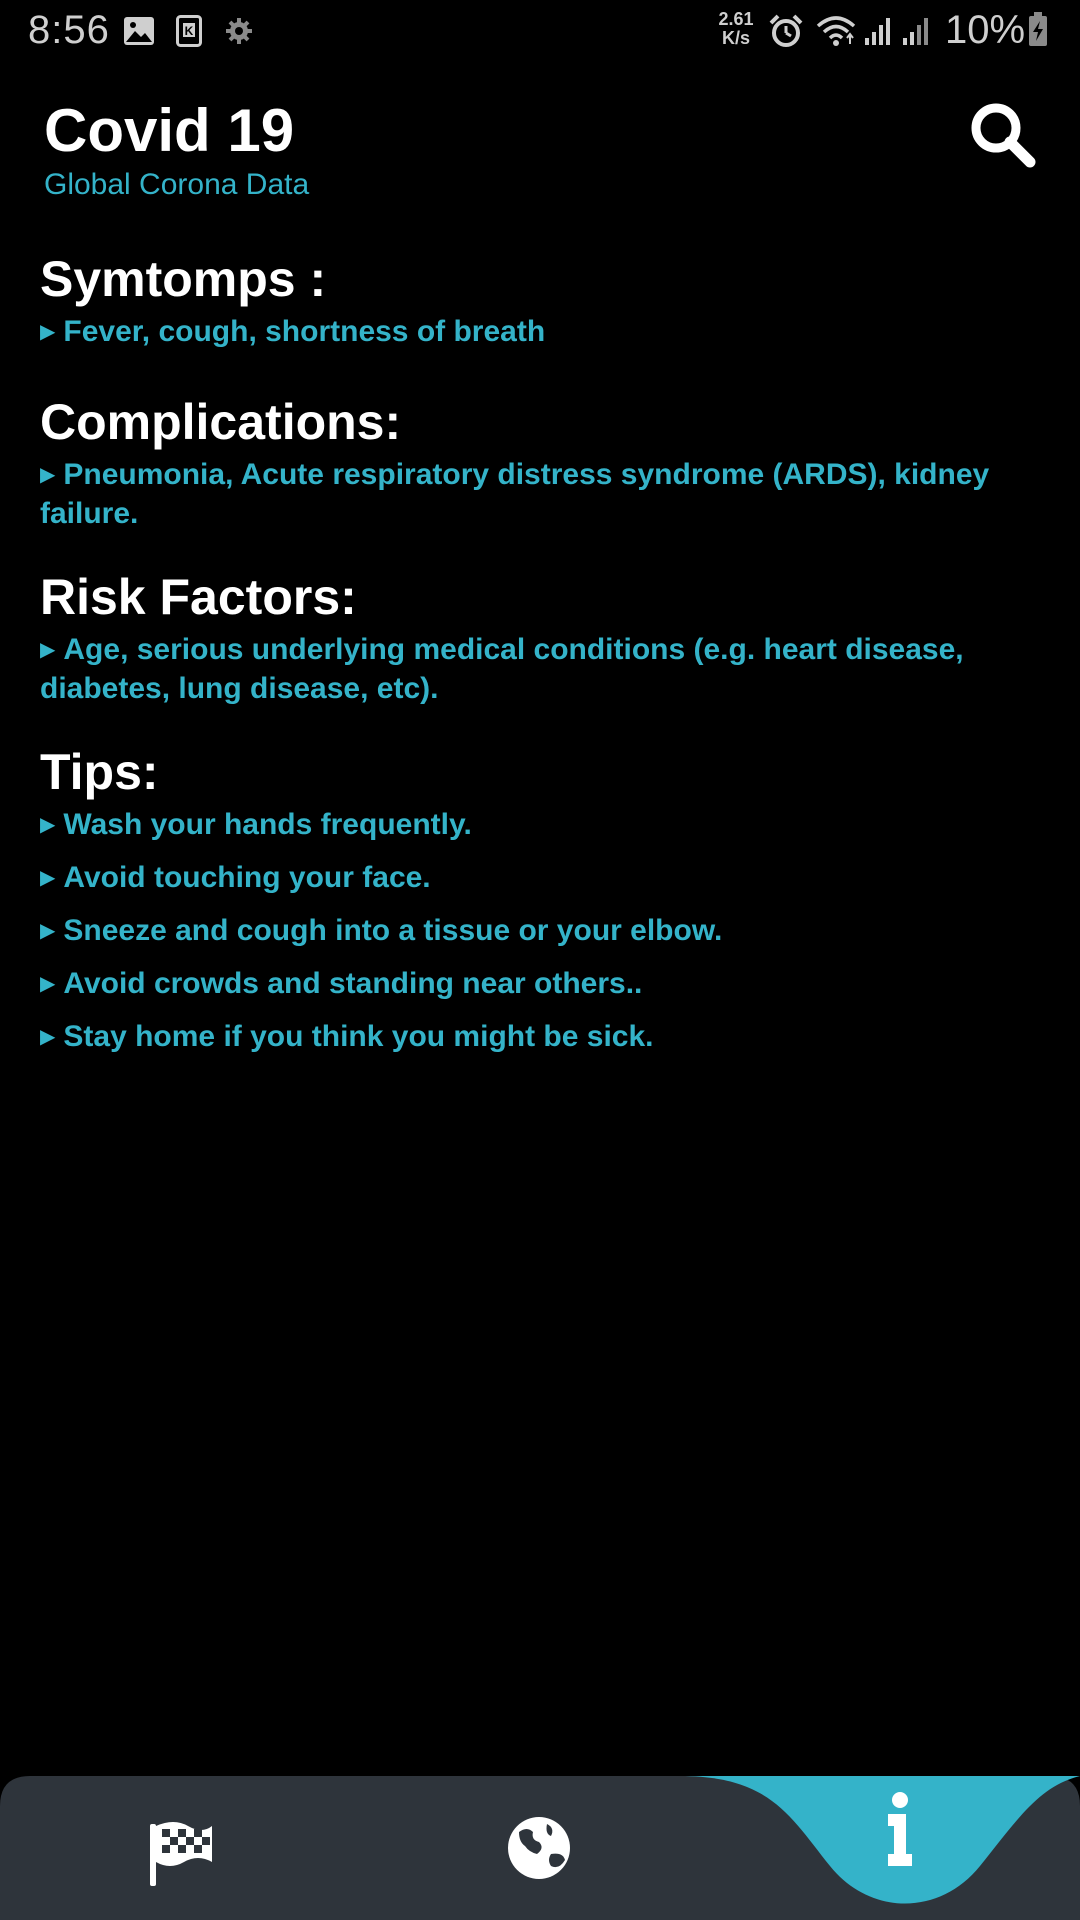 This screenshot has width=1080, height=1920. What do you see at coordinates (183, 279) in the screenshot?
I see `symptoms-title: Symtomps :` at bounding box center [183, 279].